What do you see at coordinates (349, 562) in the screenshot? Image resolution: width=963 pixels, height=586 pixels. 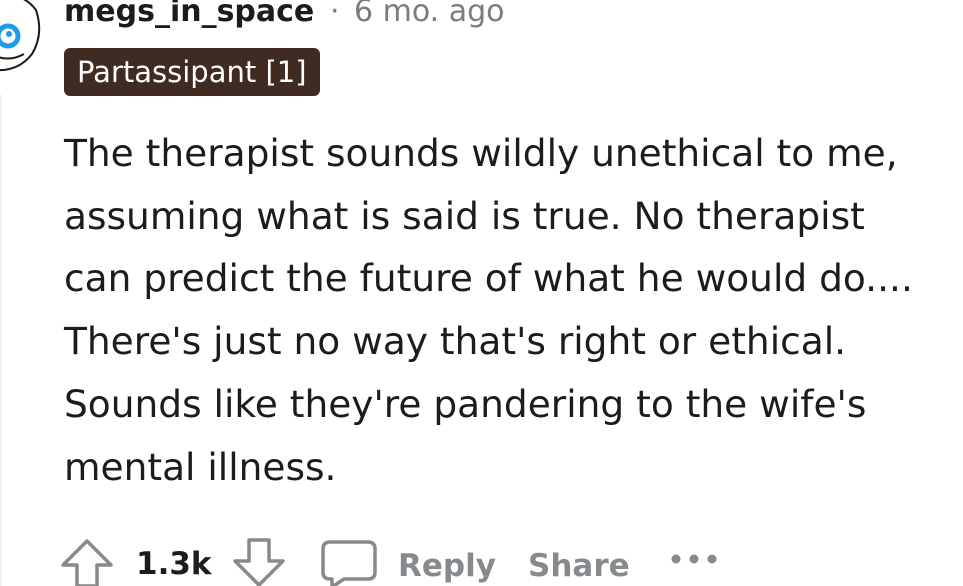 I see `comment-bubble-icon` at bounding box center [349, 562].